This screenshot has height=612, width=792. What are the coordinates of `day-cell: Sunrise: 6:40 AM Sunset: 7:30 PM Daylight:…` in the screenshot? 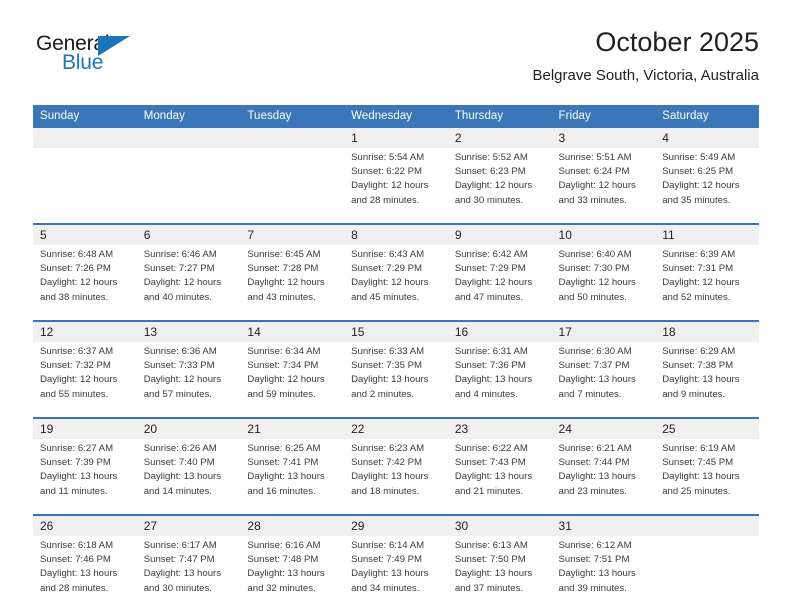 It's located at (603, 282).